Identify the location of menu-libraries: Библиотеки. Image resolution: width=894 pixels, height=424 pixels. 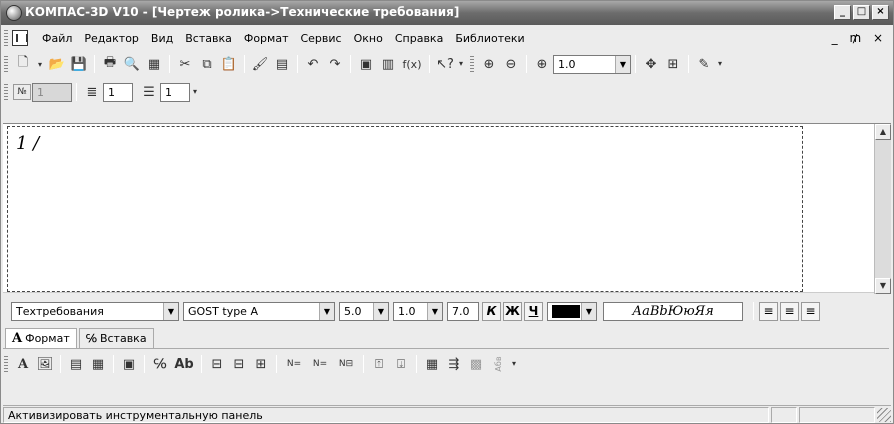
(489, 38).